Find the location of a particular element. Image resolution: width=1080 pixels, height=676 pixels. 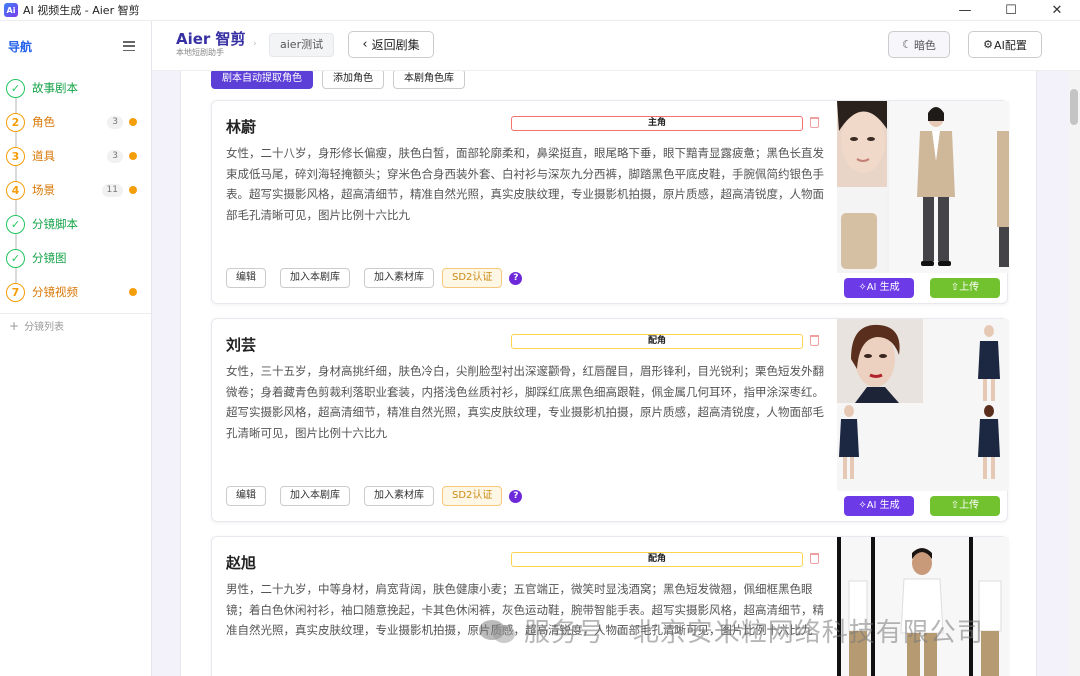

project-chip: aier测试 is located at coordinates (302, 45).